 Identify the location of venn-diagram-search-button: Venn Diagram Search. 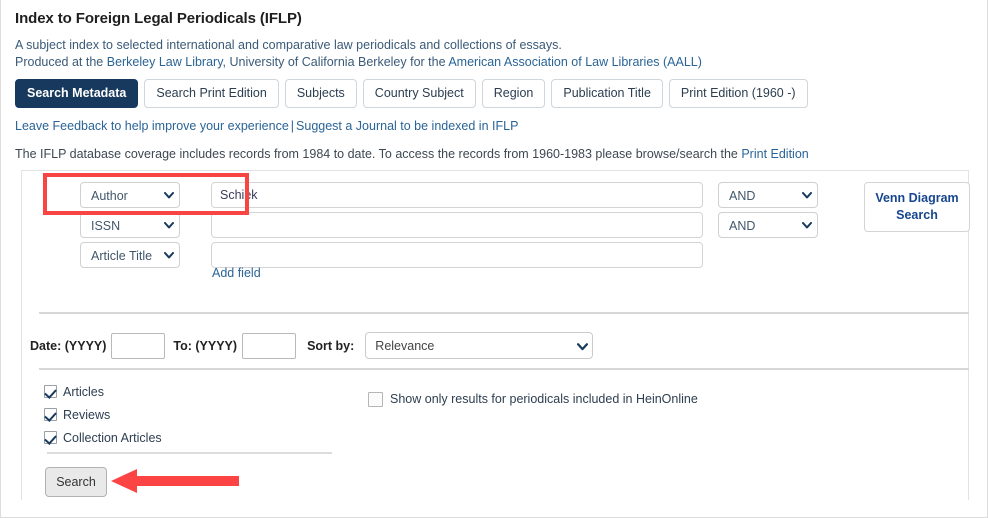
(917, 207).